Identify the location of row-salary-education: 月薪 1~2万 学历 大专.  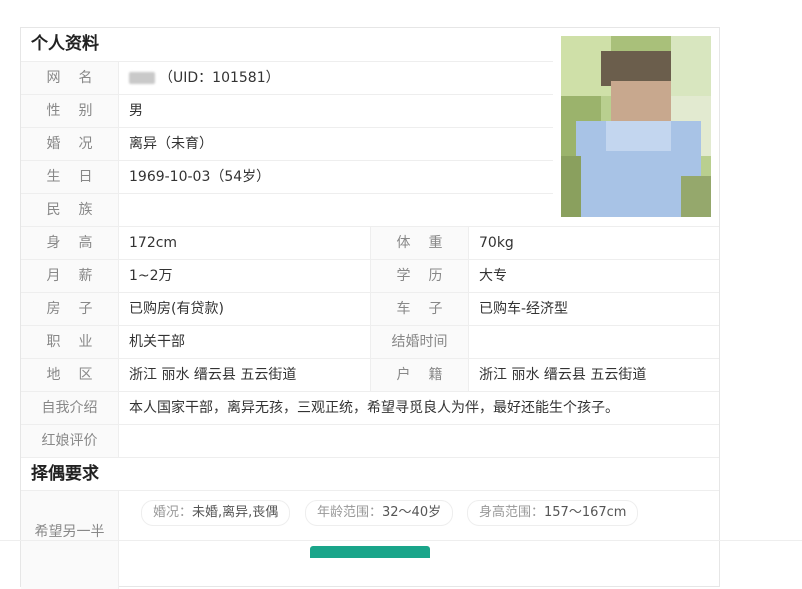
(370, 275).